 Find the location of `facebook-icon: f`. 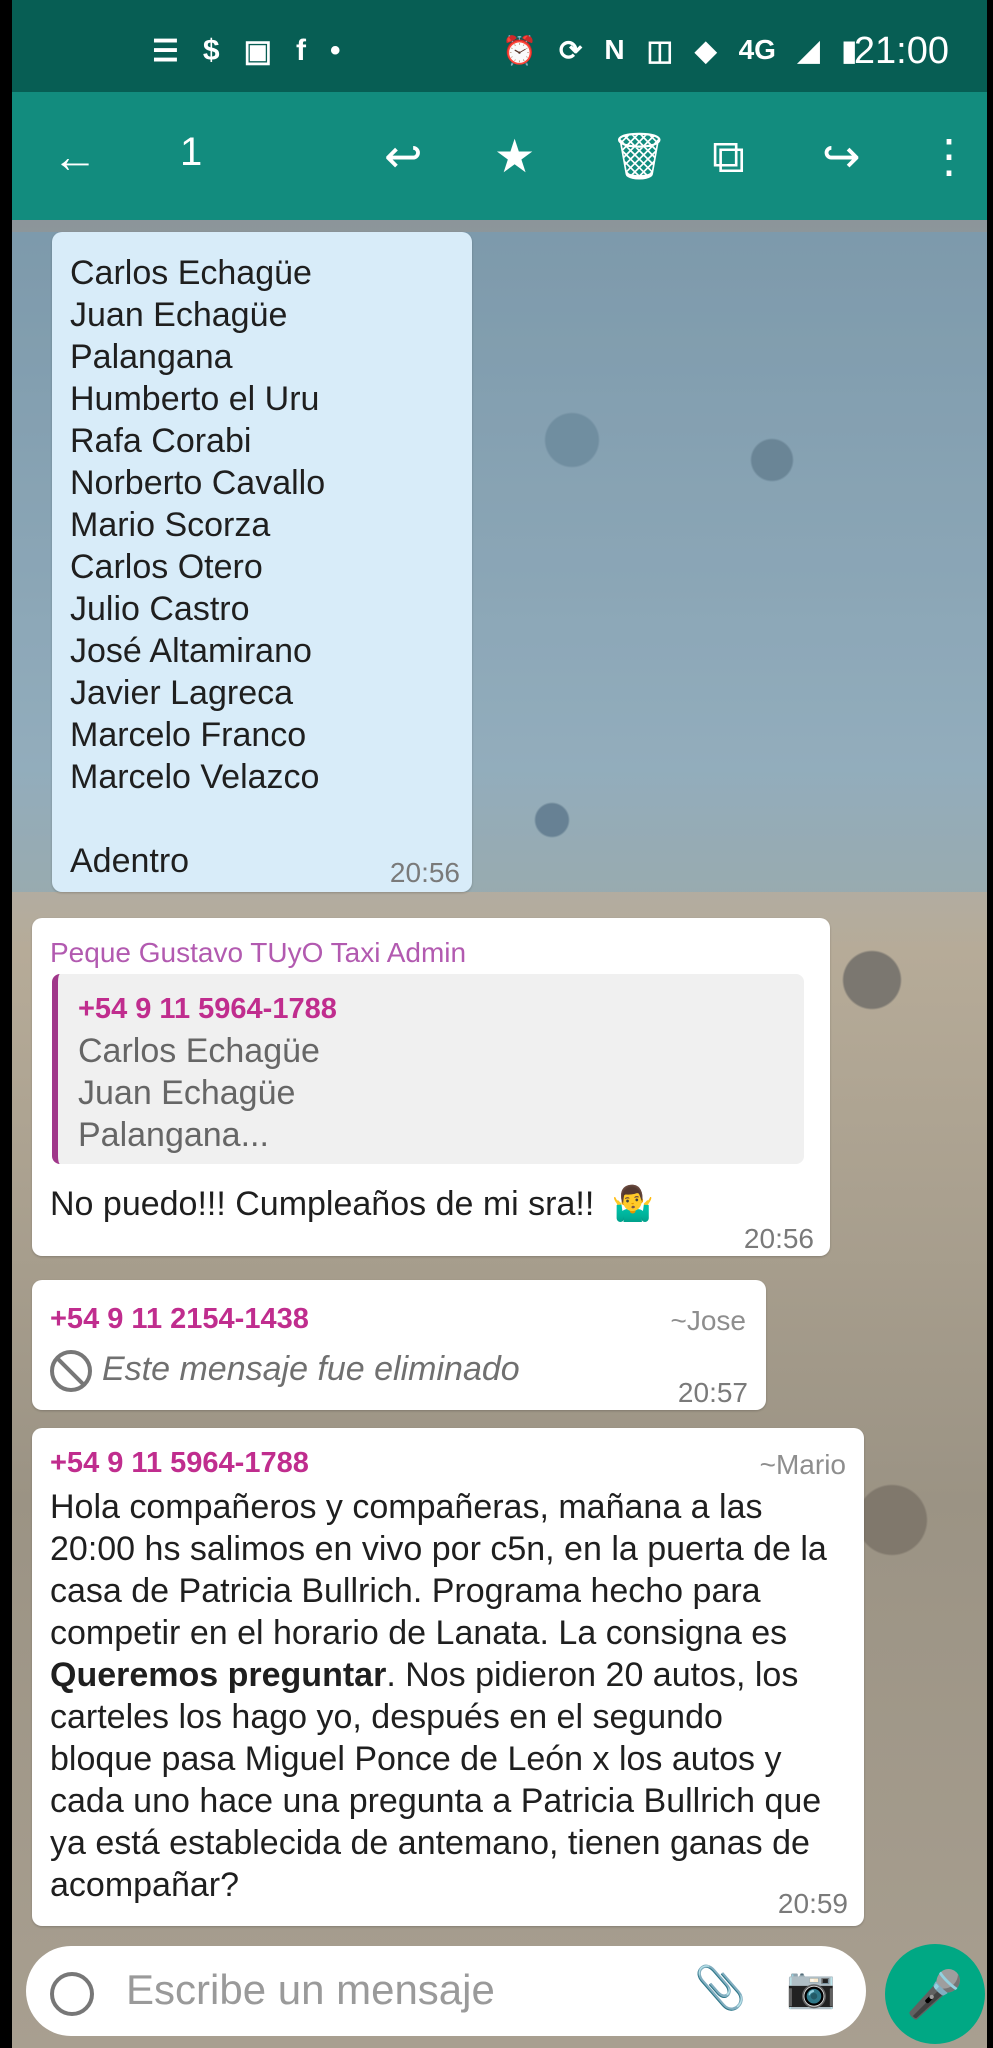

facebook-icon: f is located at coordinates (300, 50).